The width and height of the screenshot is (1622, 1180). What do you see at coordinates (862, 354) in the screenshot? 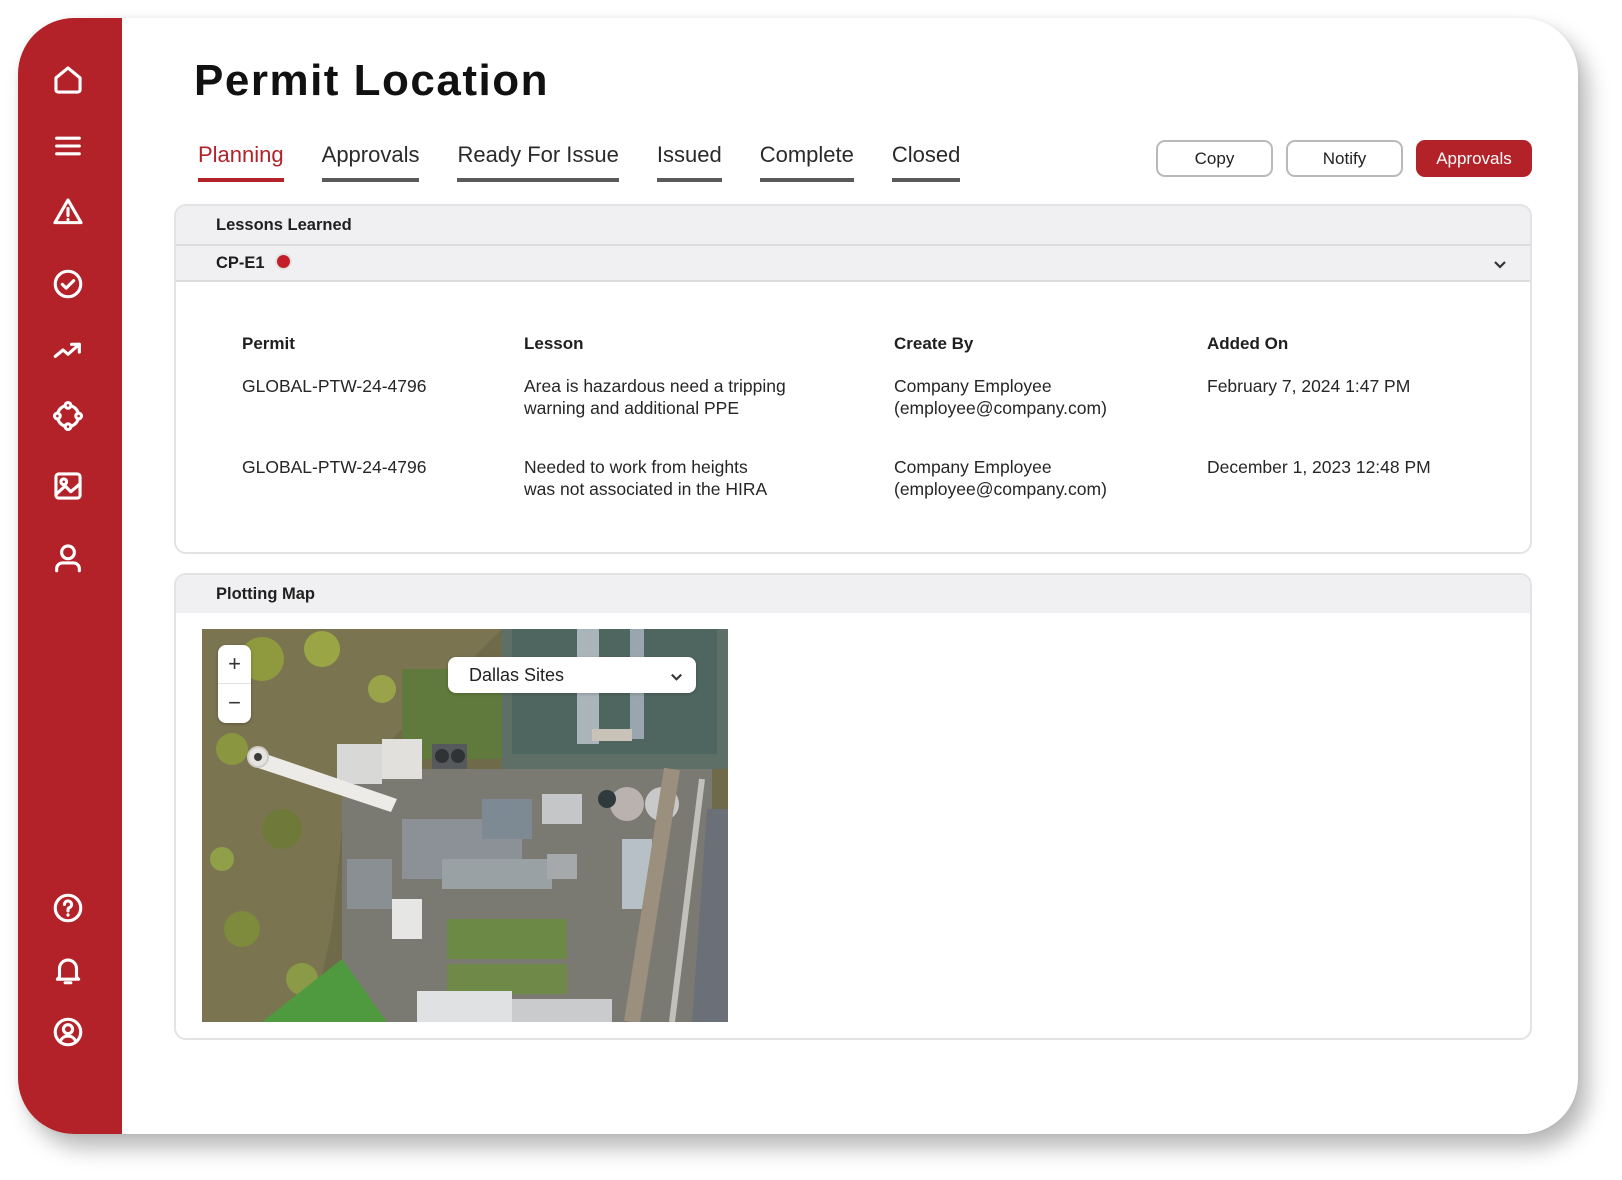
I see `table-header-row: Permit Lesson Create By Added On` at bounding box center [862, 354].